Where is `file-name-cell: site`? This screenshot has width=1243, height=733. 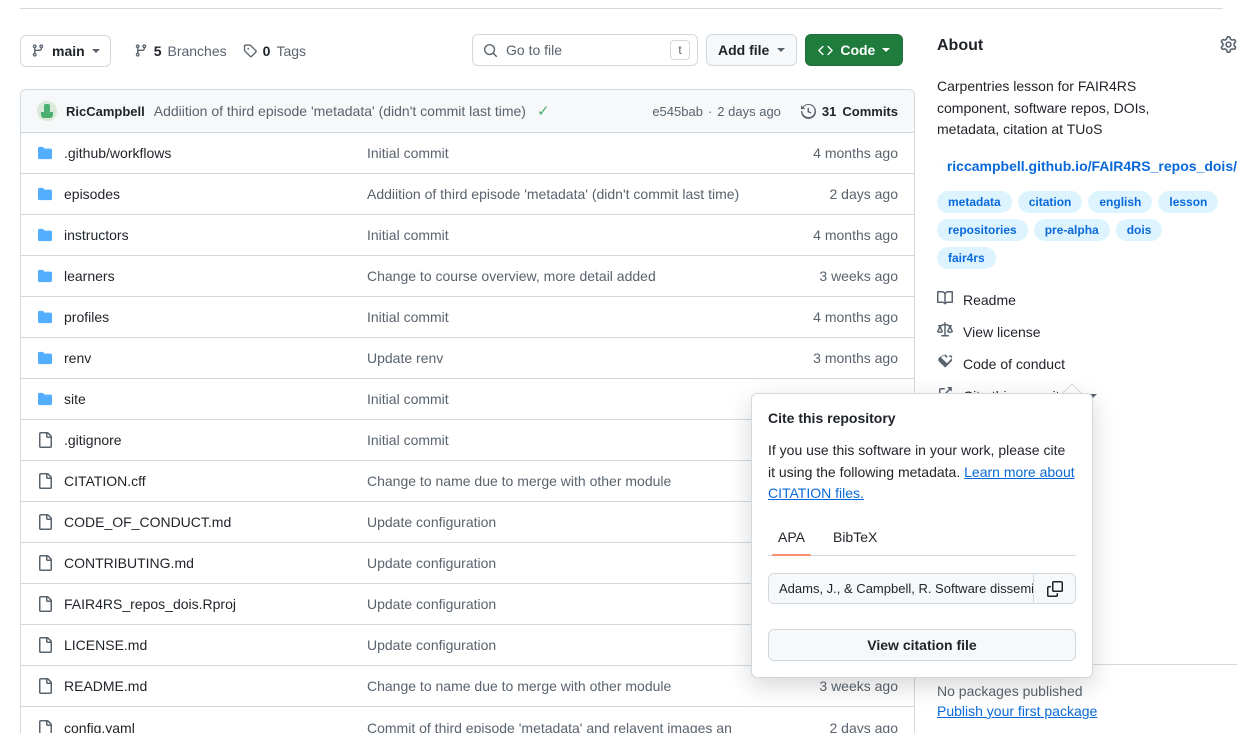 file-name-cell: site is located at coordinates (202, 399).